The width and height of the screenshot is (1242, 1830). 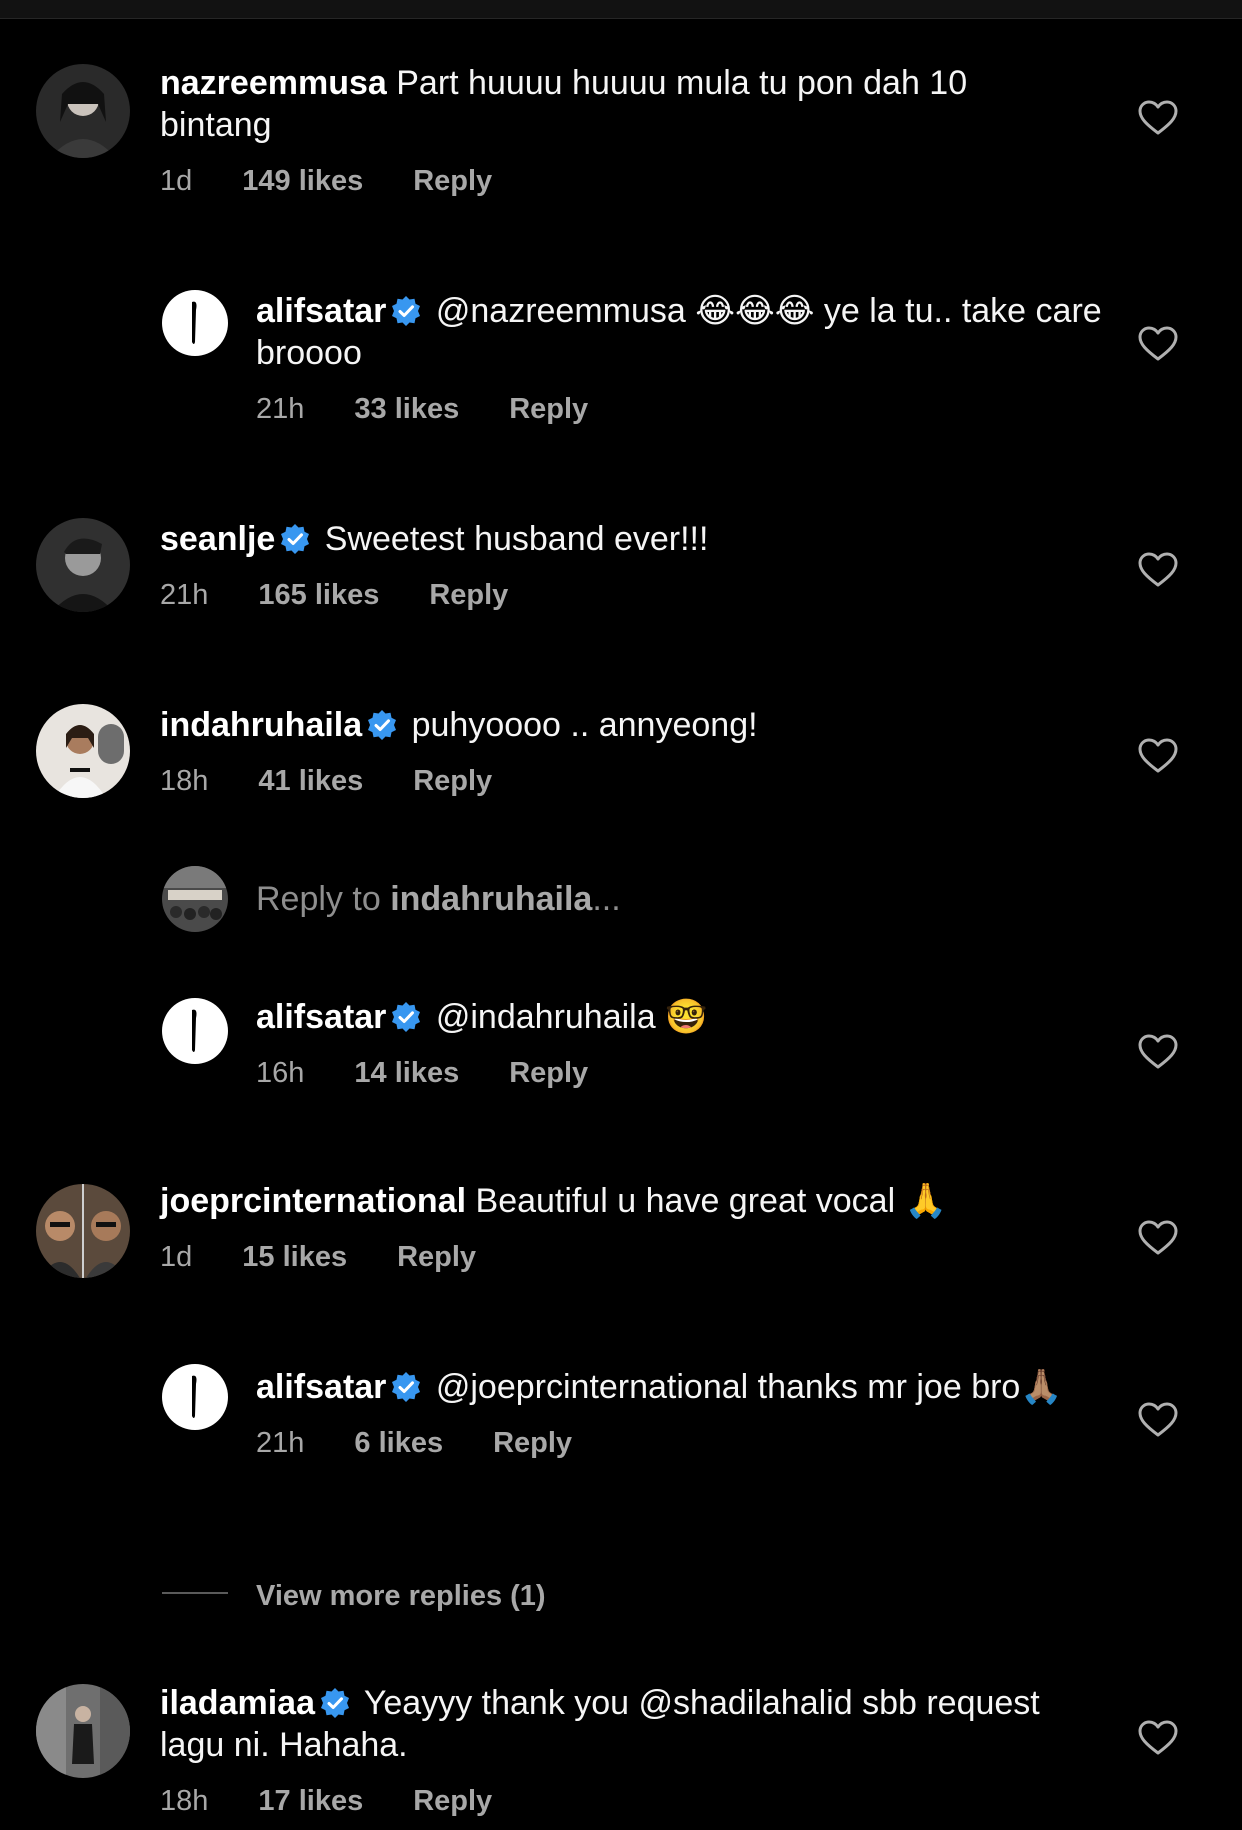 What do you see at coordinates (610, 781) in the screenshot?
I see `comment-meta: 18h 41 likes Reply` at bounding box center [610, 781].